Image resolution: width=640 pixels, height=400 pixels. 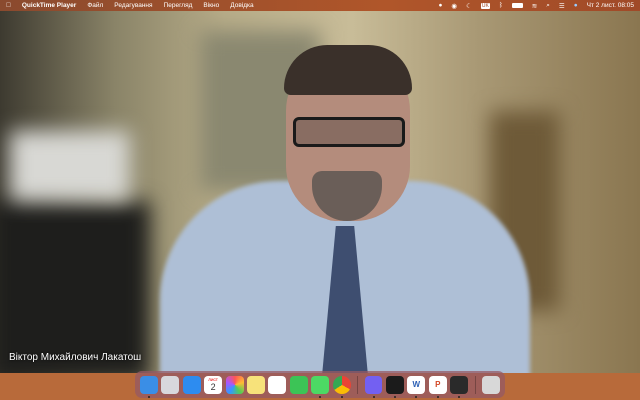 I want to click on play-icon: ◉, so click(x=454, y=6).